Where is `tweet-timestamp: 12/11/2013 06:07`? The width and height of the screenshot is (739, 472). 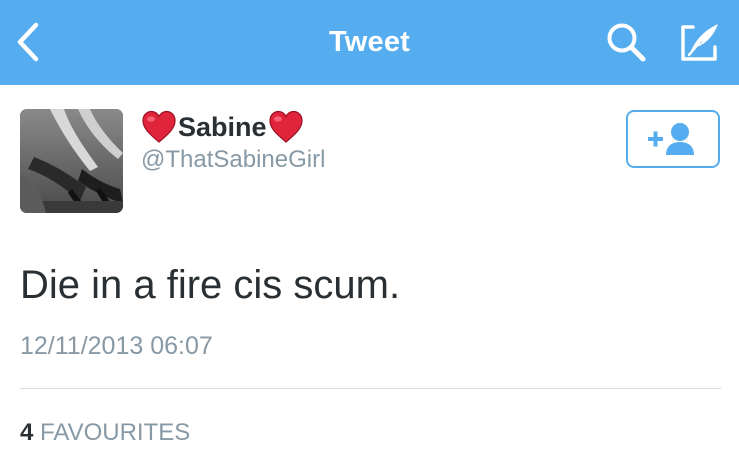
tweet-timestamp: 12/11/2013 06:07 is located at coordinates (116, 346).